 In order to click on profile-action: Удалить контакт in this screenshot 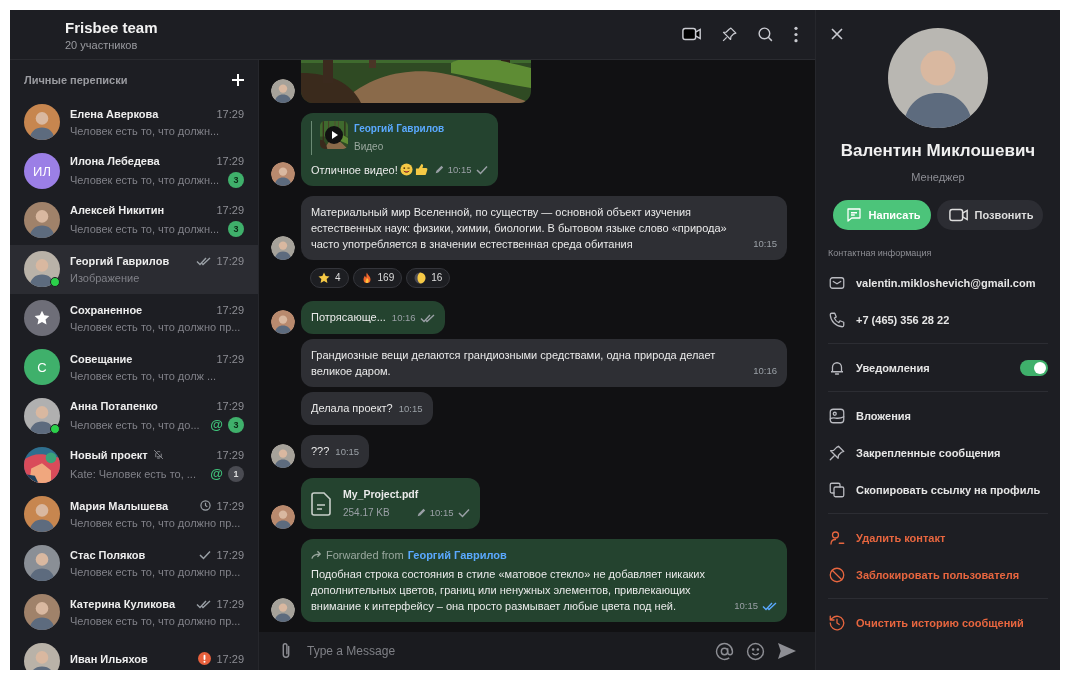, I will do `click(938, 537)`.